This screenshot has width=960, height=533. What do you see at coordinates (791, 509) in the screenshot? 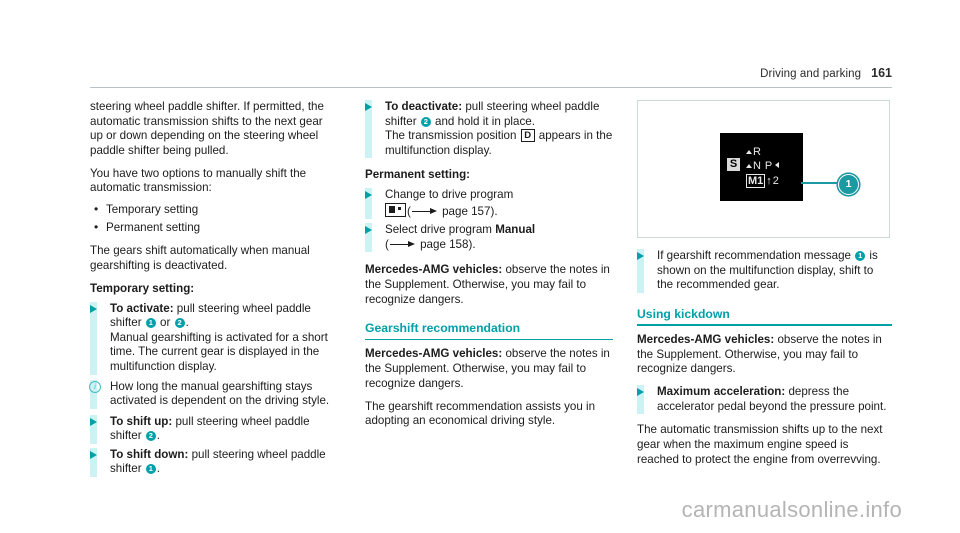
I see `watermark: carmanualsonline.info` at bounding box center [791, 509].